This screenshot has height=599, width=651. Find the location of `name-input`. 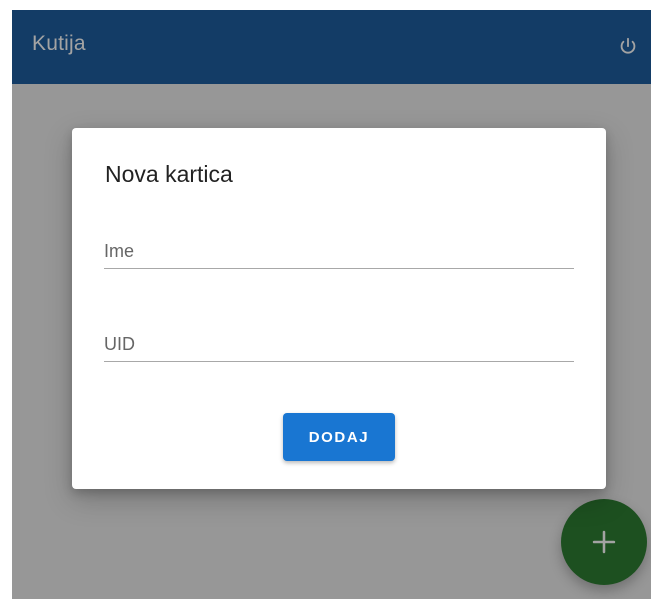

name-input is located at coordinates (339, 251).